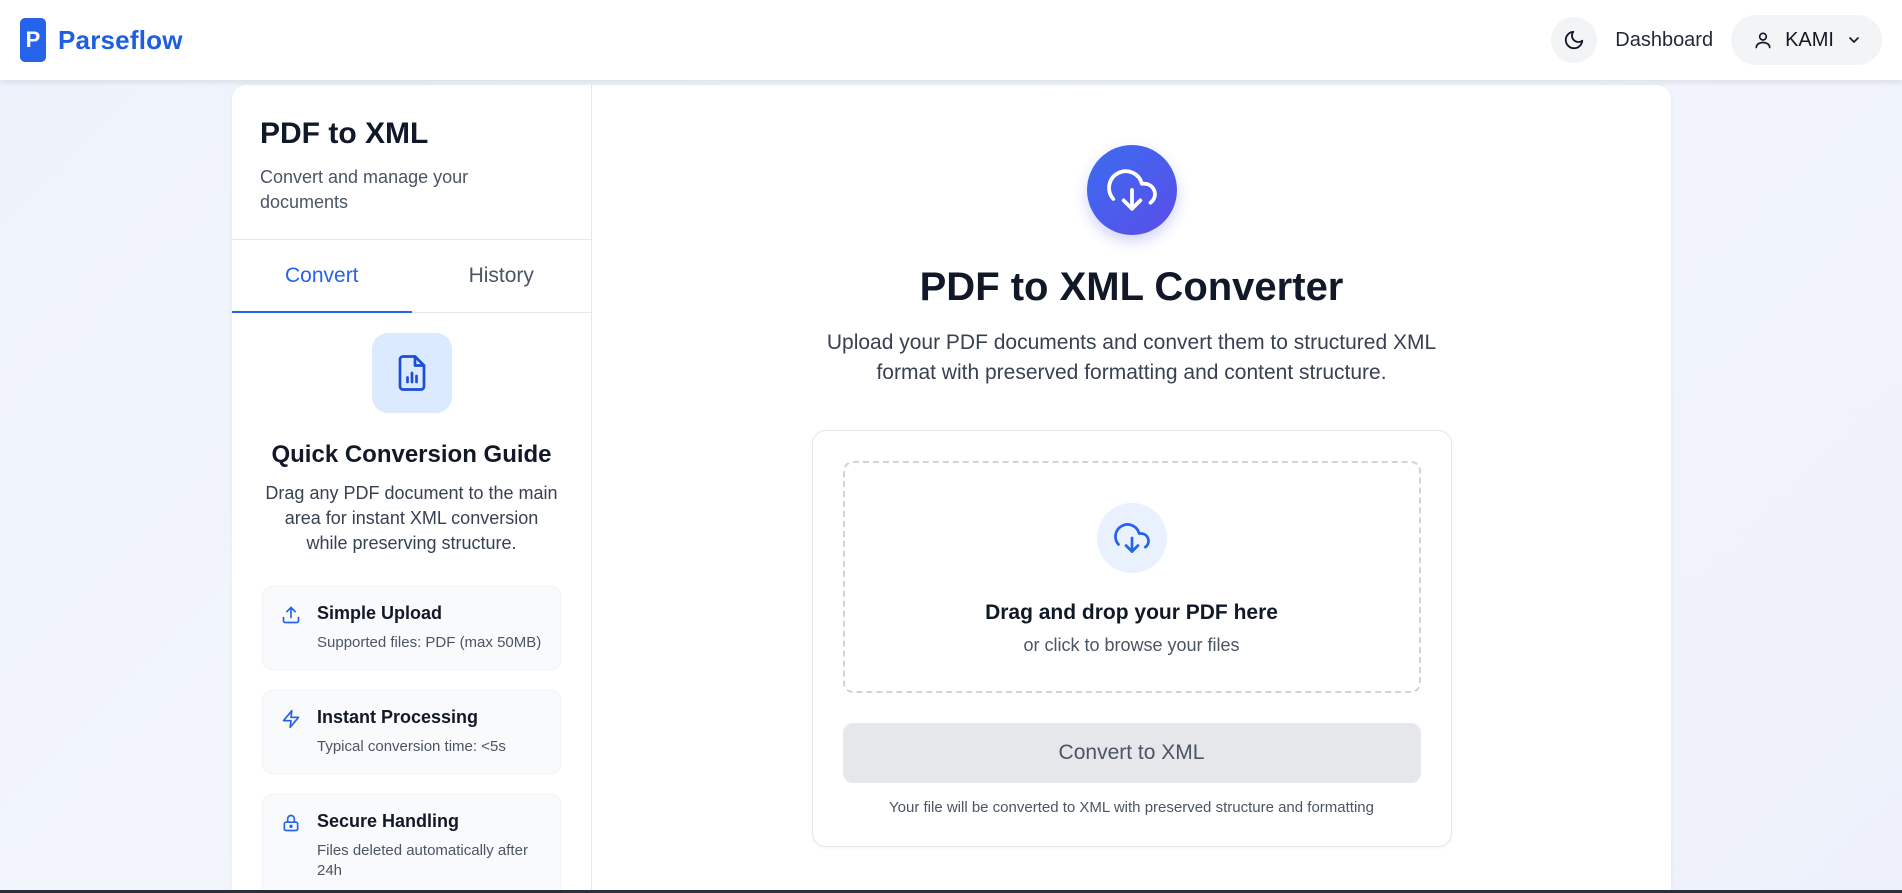  I want to click on file-chart-icon, so click(411, 373).